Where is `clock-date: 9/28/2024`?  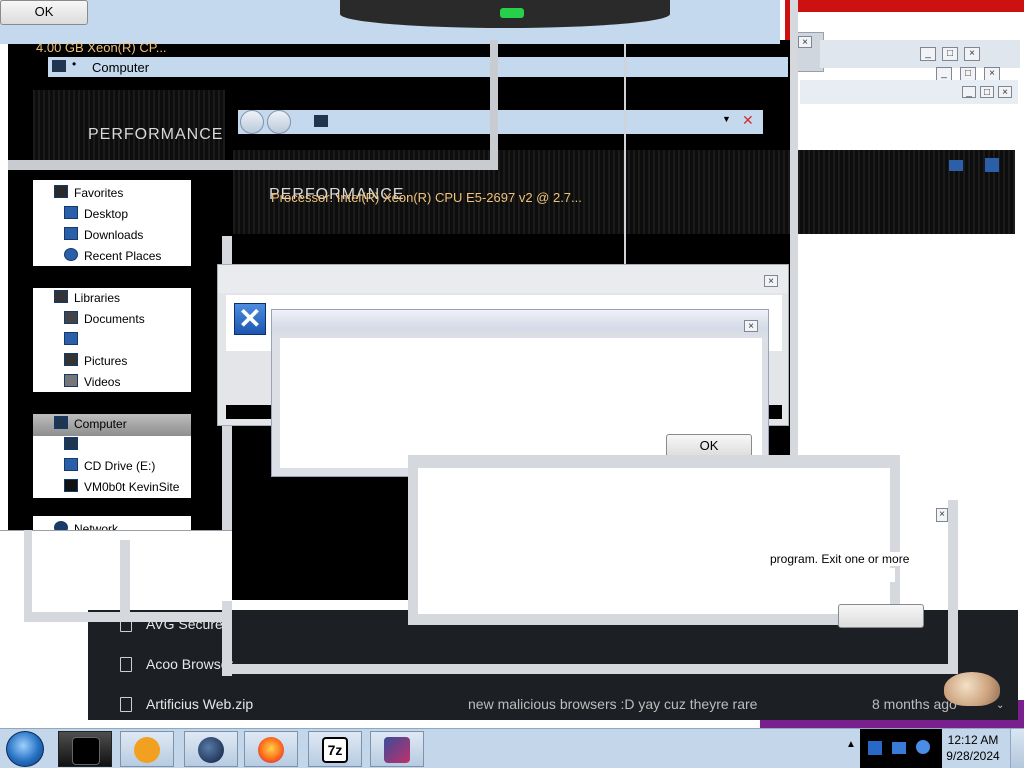
clock-date: 9/28/2024 is located at coordinates (973, 756).